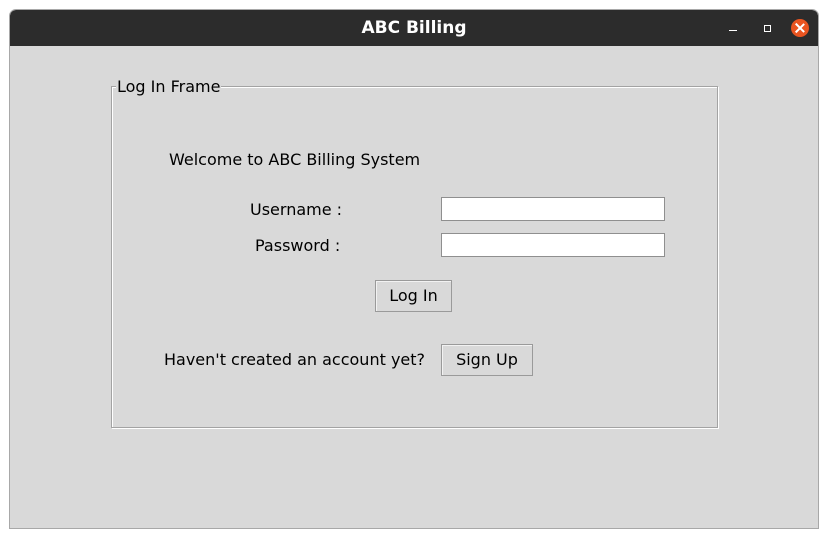  I want to click on password-label: Password :, so click(298, 245).